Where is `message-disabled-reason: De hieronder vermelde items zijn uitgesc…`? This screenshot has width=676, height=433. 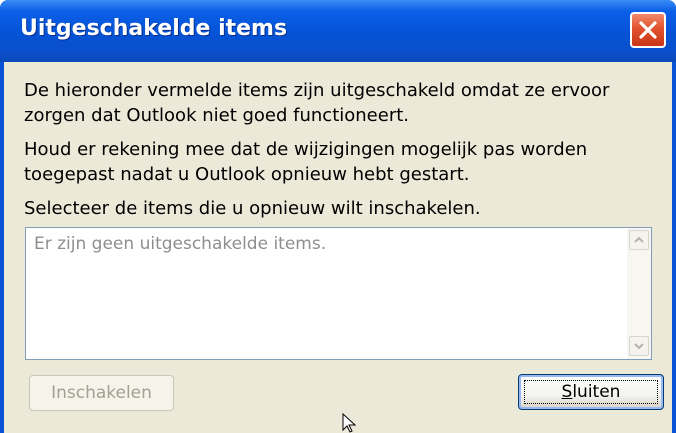 message-disabled-reason: De hieronder vermelde items zijn uitgesc… is located at coordinates (317, 103).